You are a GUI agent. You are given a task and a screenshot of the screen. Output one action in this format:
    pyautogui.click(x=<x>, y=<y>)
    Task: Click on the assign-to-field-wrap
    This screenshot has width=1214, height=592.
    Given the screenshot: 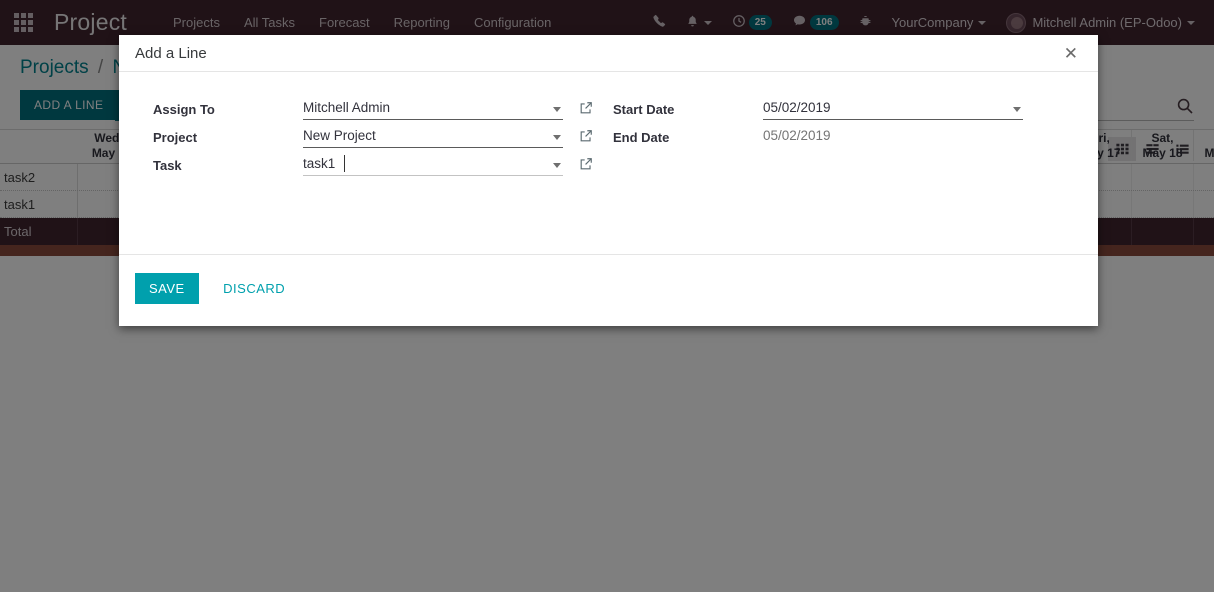 What is the action you would take?
    pyautogui.click(x=433, y=109)
    